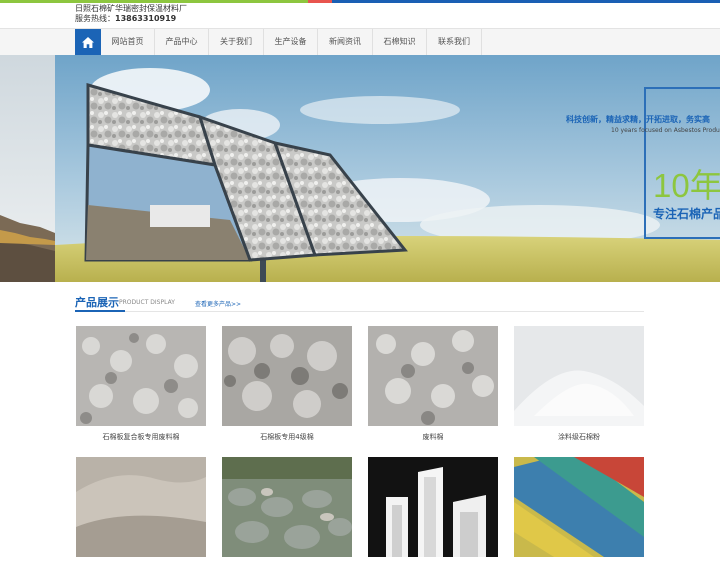  I want to click on product-image-fibre-gray, so click(141, 376).